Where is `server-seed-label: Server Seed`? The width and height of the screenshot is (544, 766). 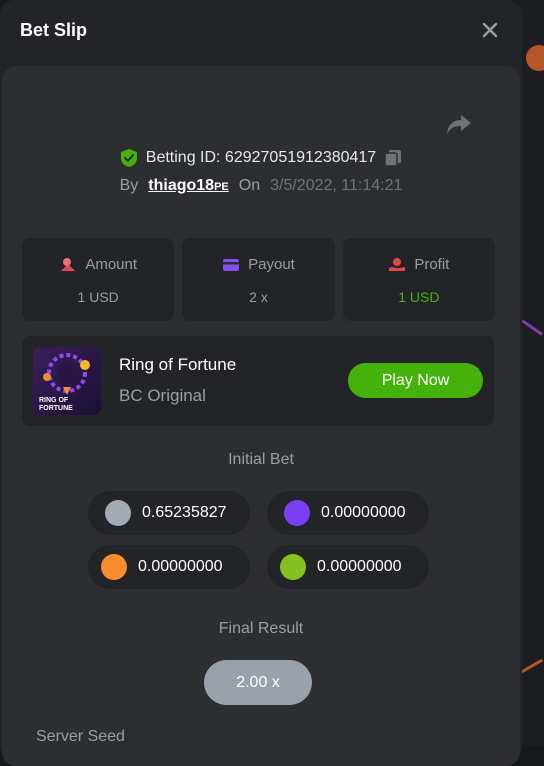 server-seed-label: Server Seed is located at coordinates (80, 736).